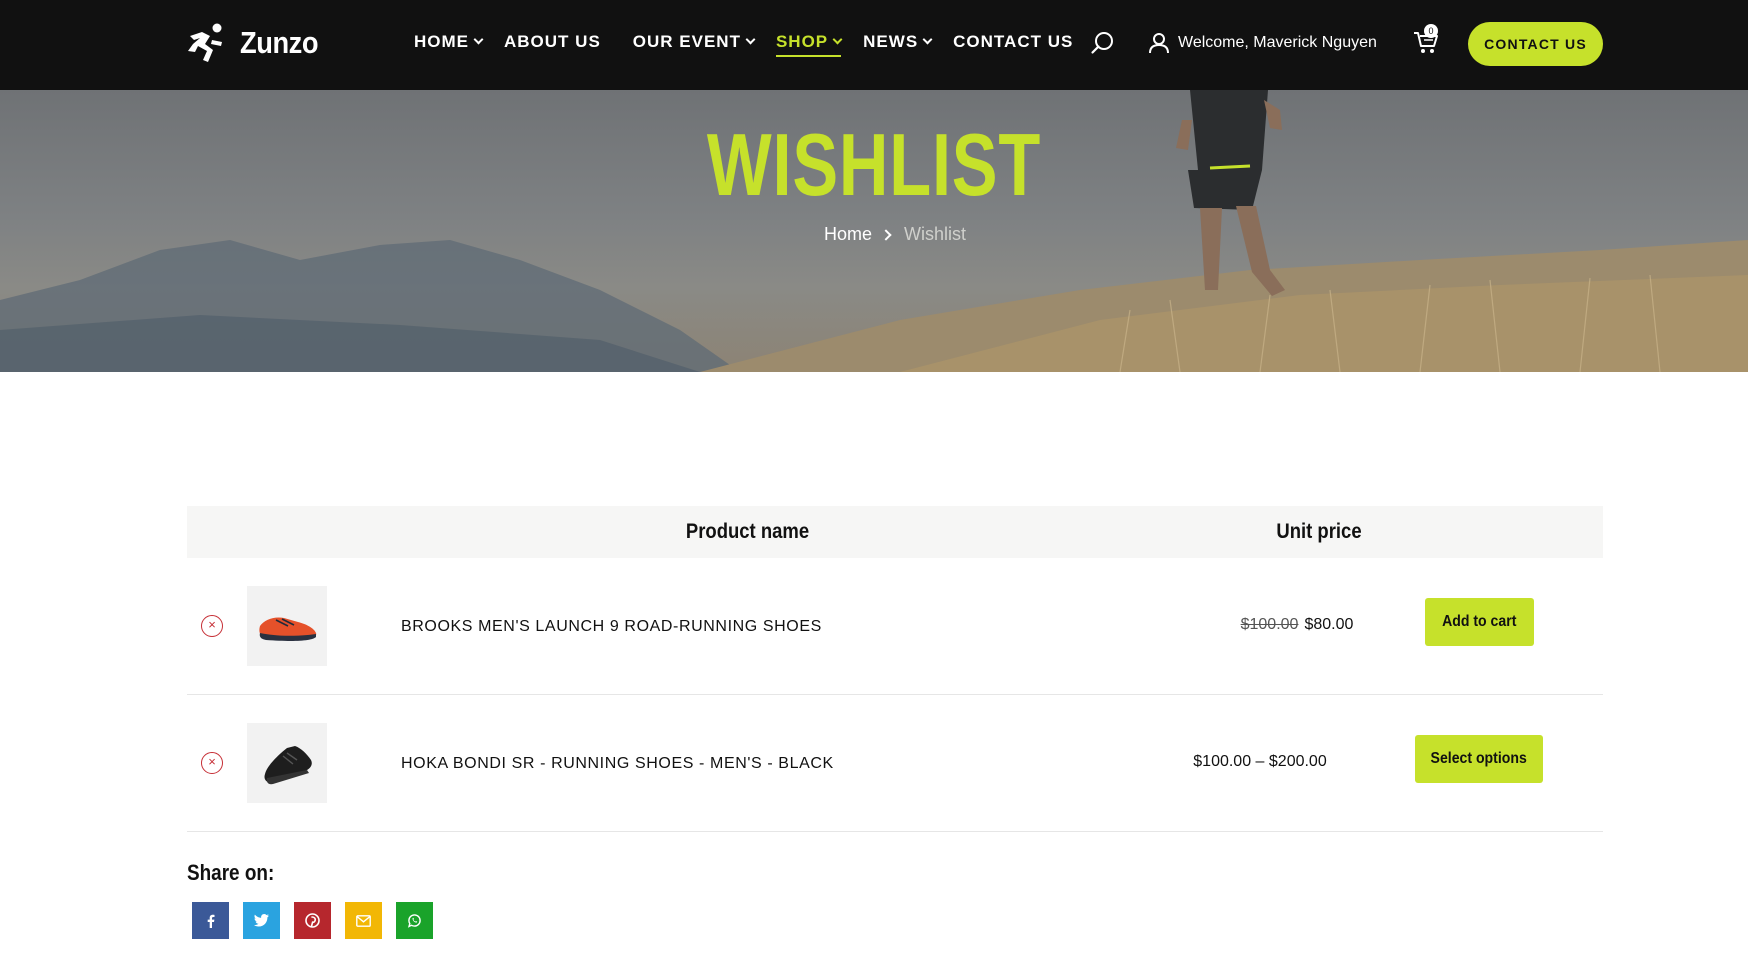 This screenshot has width=1748, height=960. I want to click on add-to-cart-button: Add to cart, so click(1479, 622).